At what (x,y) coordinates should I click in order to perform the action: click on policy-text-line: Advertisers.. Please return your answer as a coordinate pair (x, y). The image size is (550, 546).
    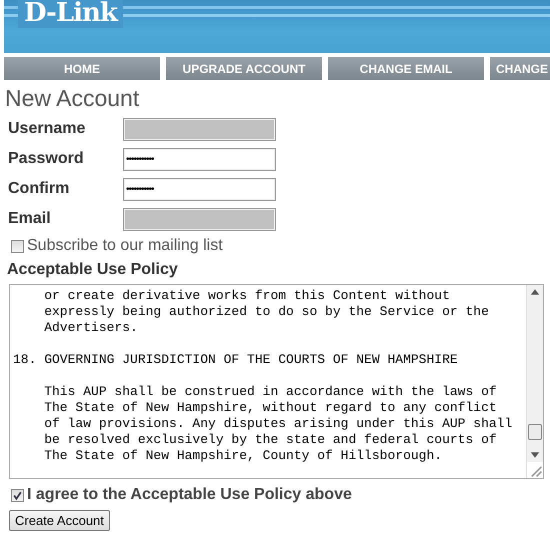
    Looking at the image, I should click on (91, 328).